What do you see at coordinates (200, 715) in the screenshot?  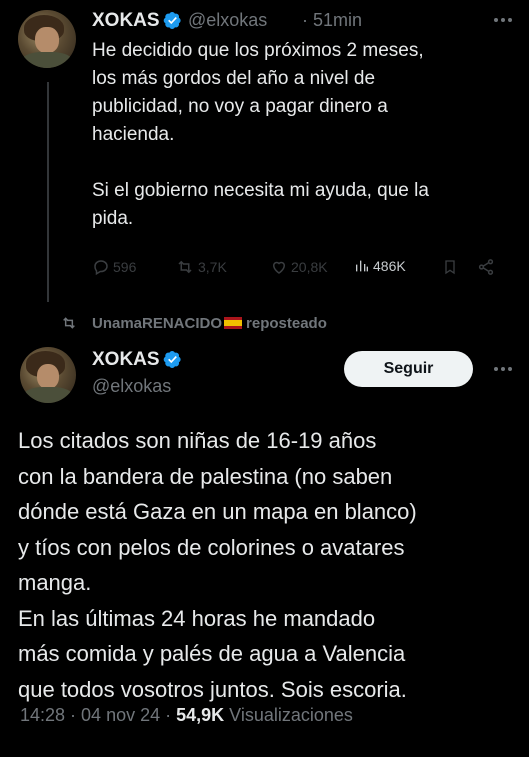 I see `views-count: 54,9K` at bounding box center [200, 715].